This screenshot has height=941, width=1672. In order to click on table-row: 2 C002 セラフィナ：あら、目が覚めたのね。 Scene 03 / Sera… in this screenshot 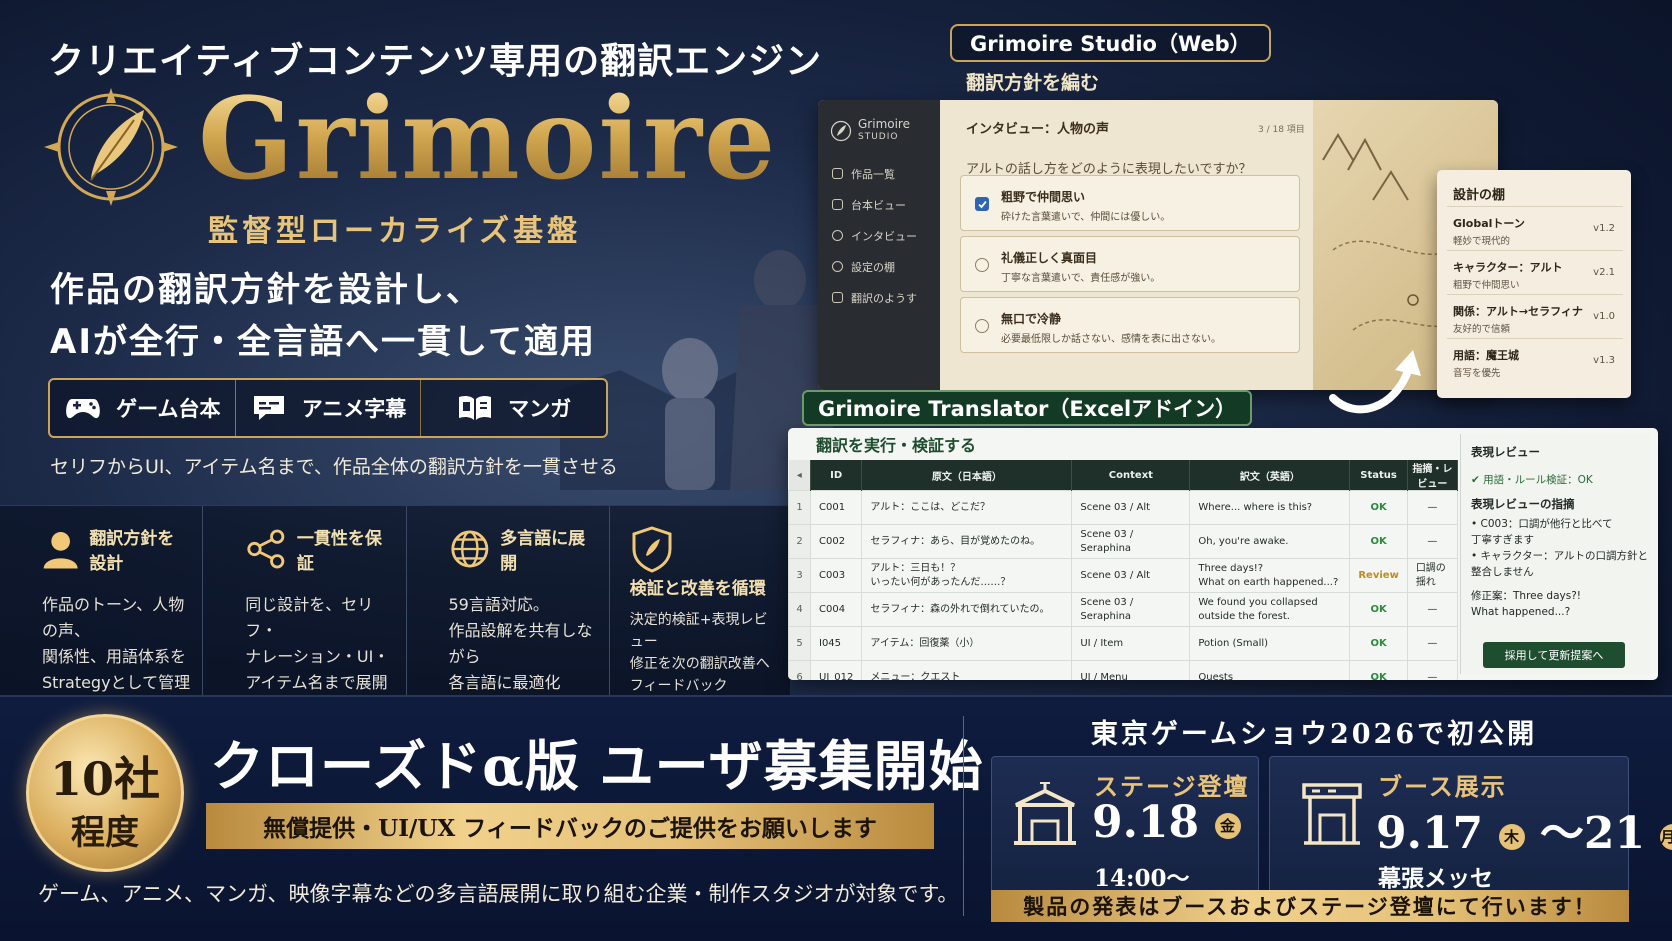, I will do `click(1123, 541)`.